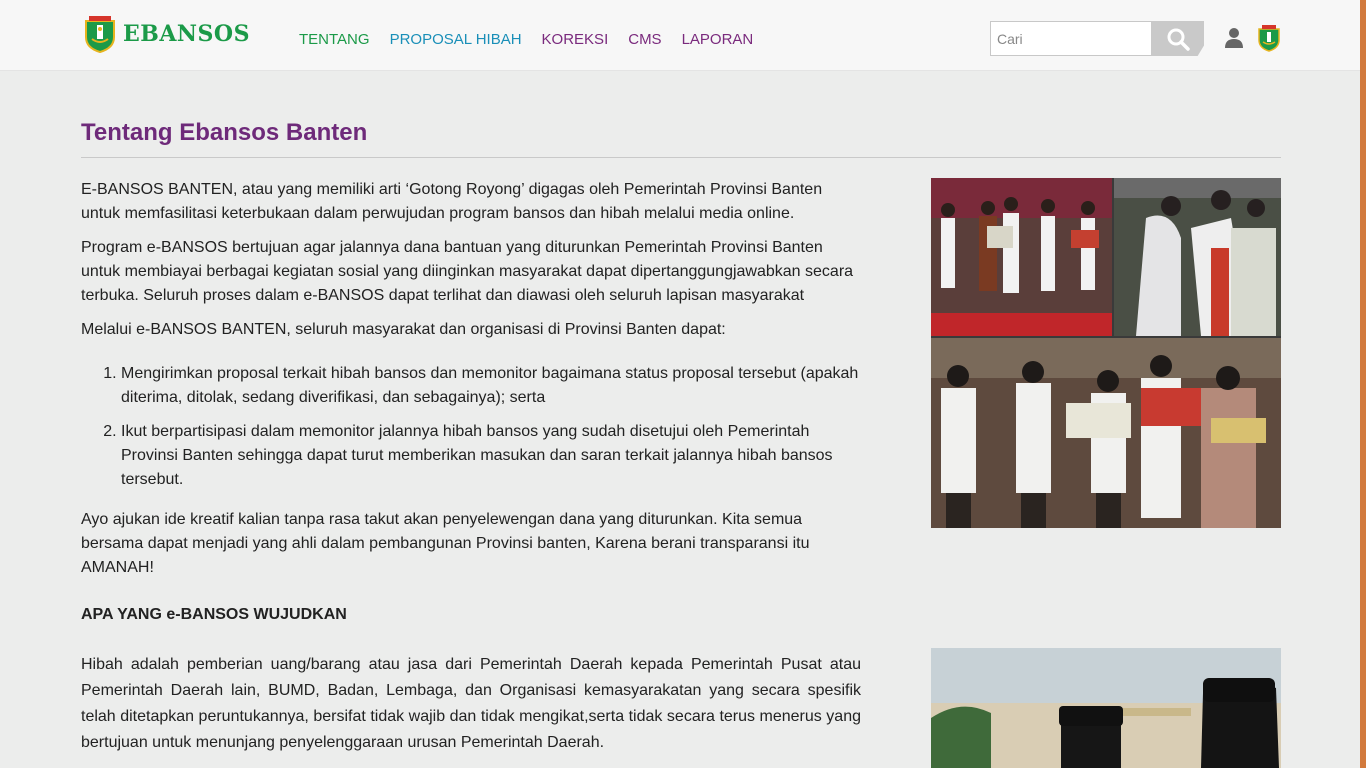 This screenshot has height=768, width=1366. What do you see at coordinates (575, 39) in the screenshot?
I see `nav-koreksi: KOREKSI` at bounding box center [575, 39].